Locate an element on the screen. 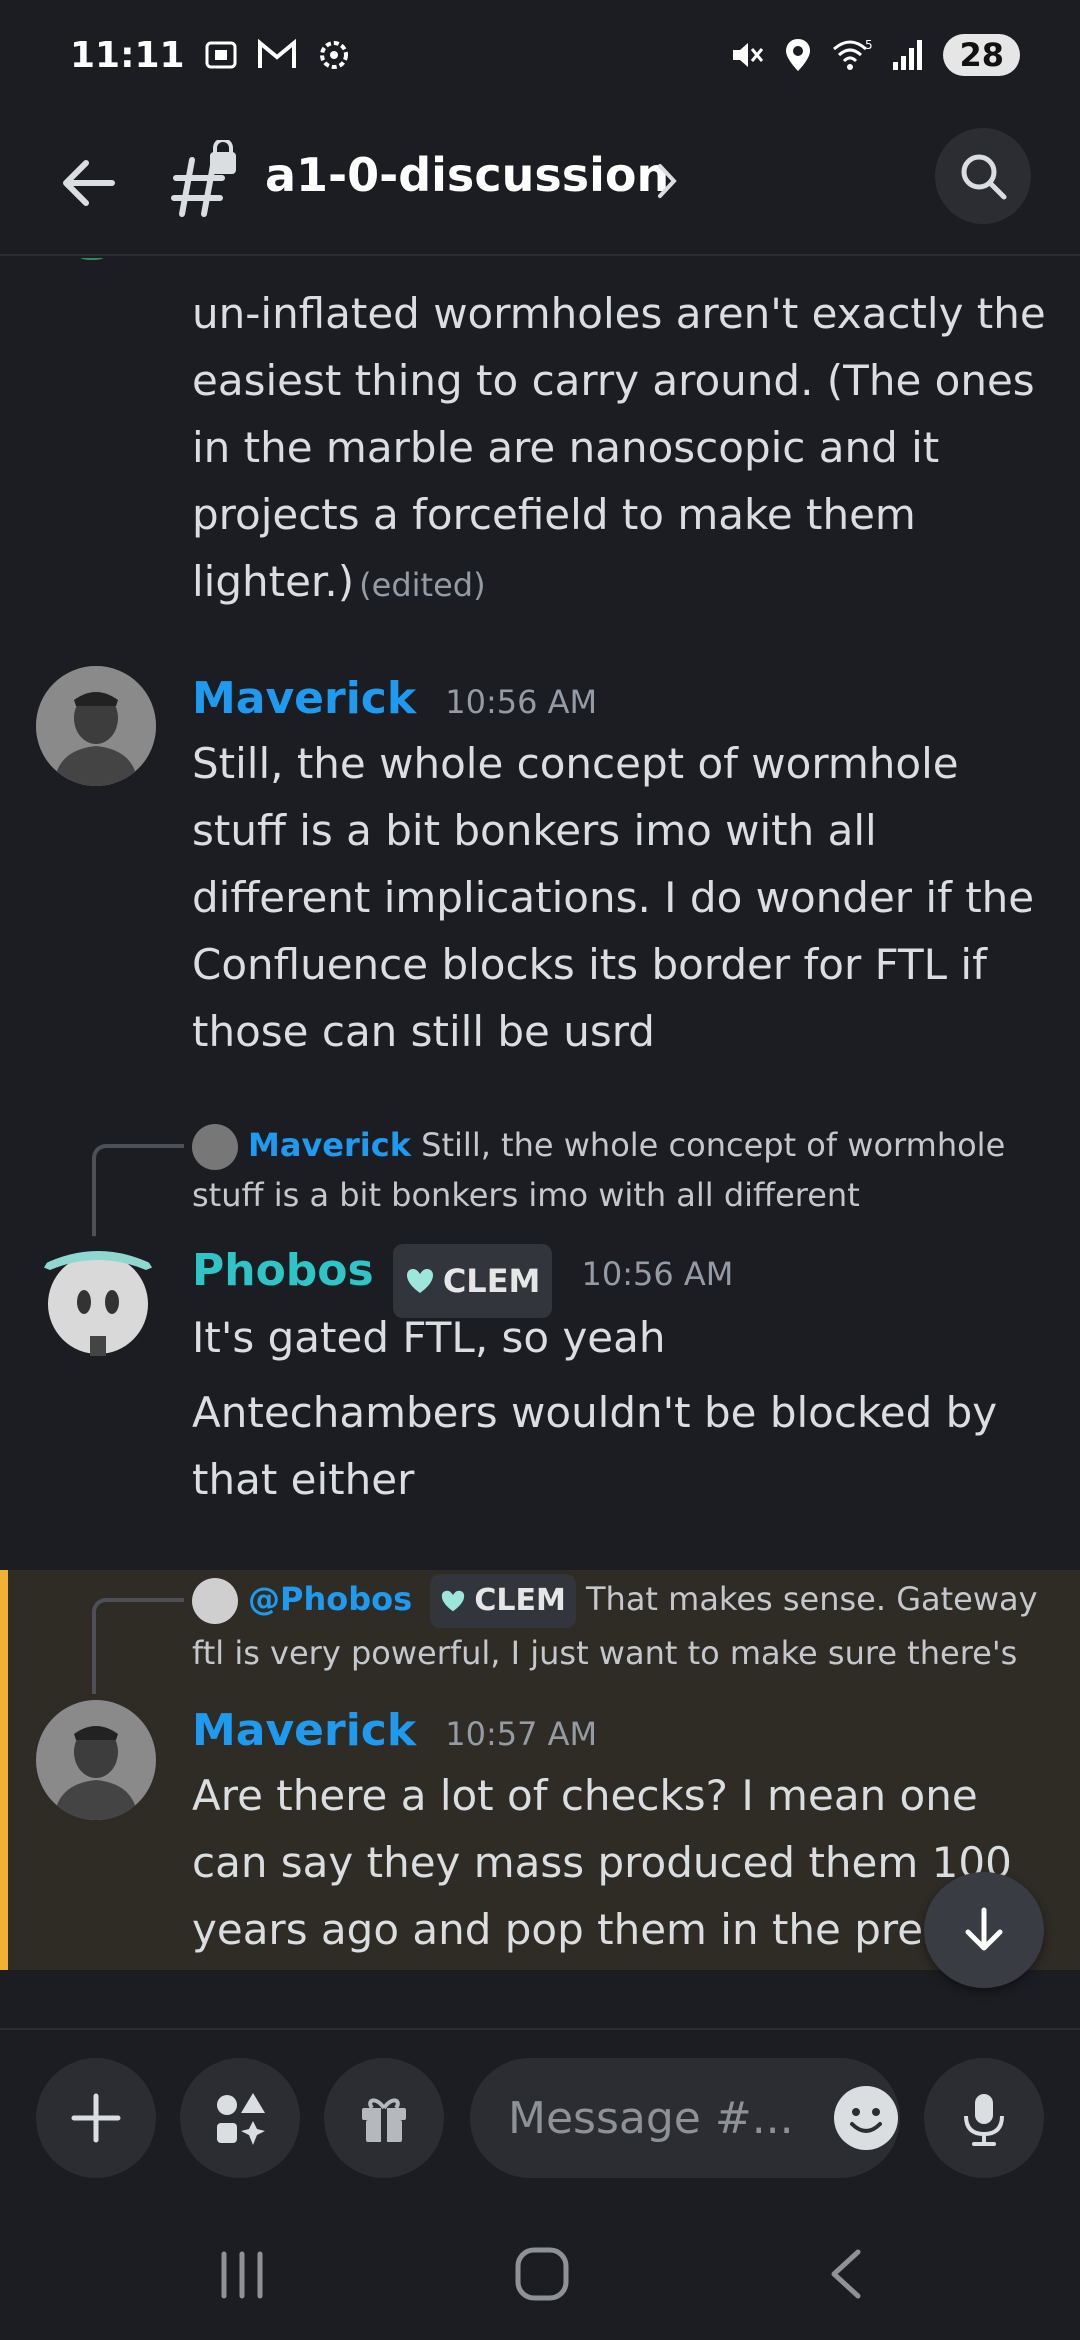 The width and height of the screenshot is (1080, 2340). smiley-icon is located at coordinates (866, 2118).